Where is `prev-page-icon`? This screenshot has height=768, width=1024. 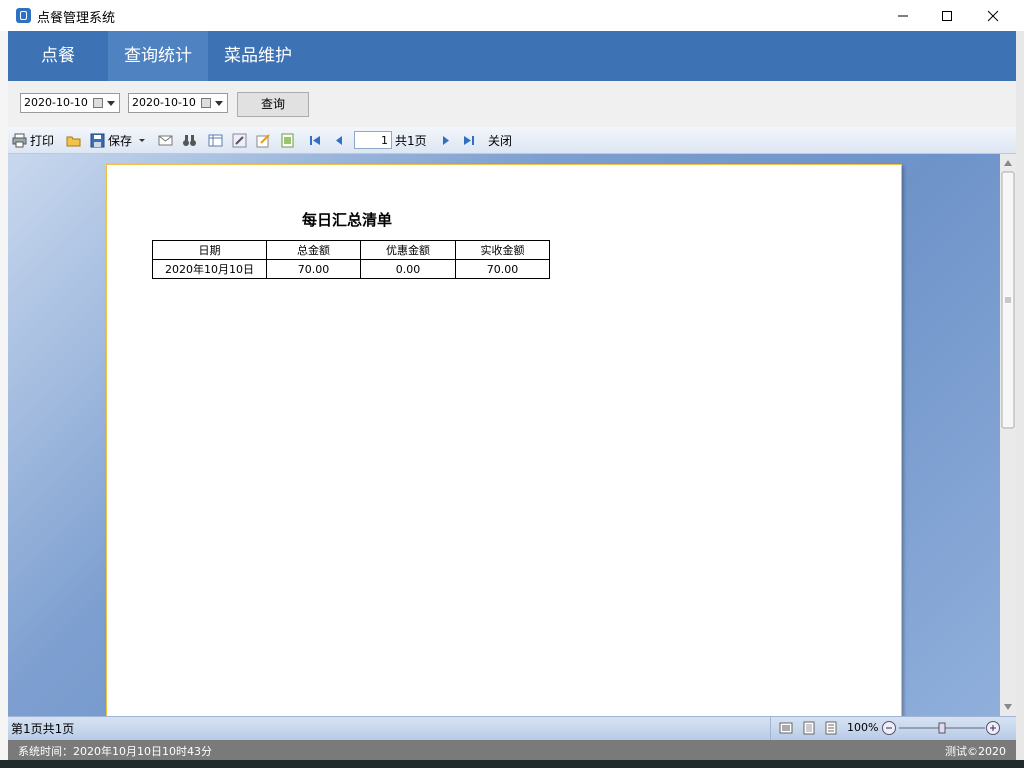 prev-page-icon is located at coordinates (339, 140).